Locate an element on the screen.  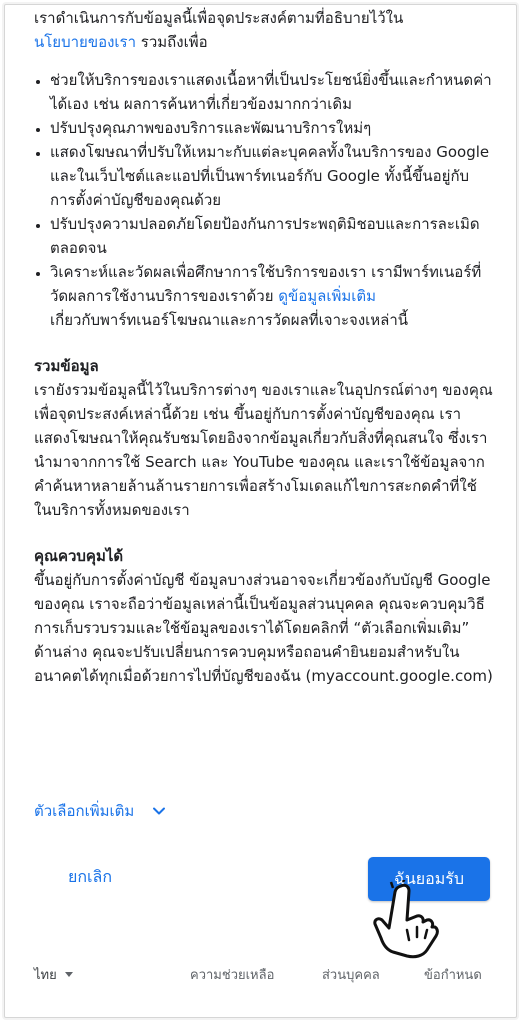
privacy-link: ส่วนบุคคล is located at coordinates (351, 974).